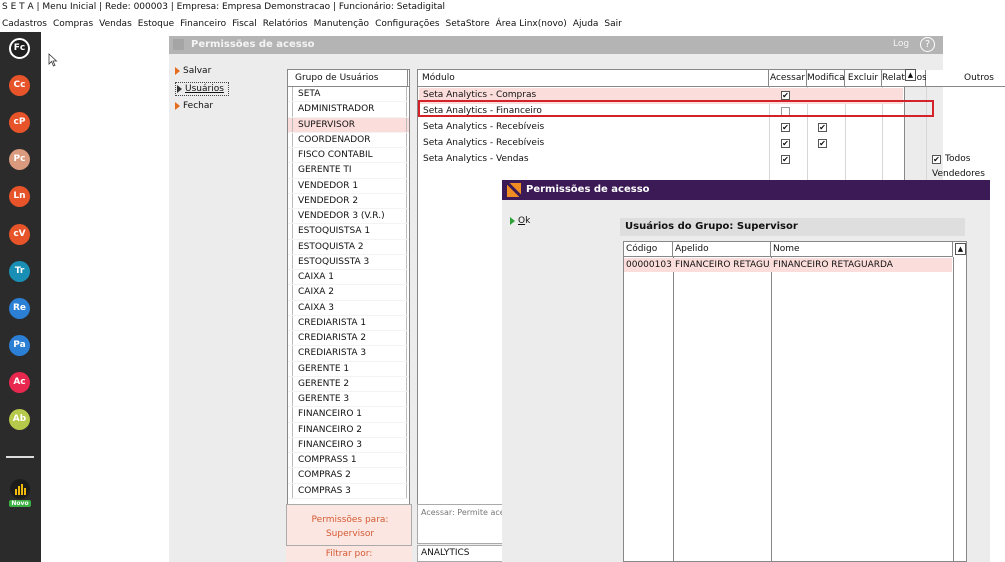 The width and height of the screenshot is (1005, 562). Describe the element at coordinates (746, 190) in the screenshot. I see `dialog-header: Permissões de acesso` at that location.